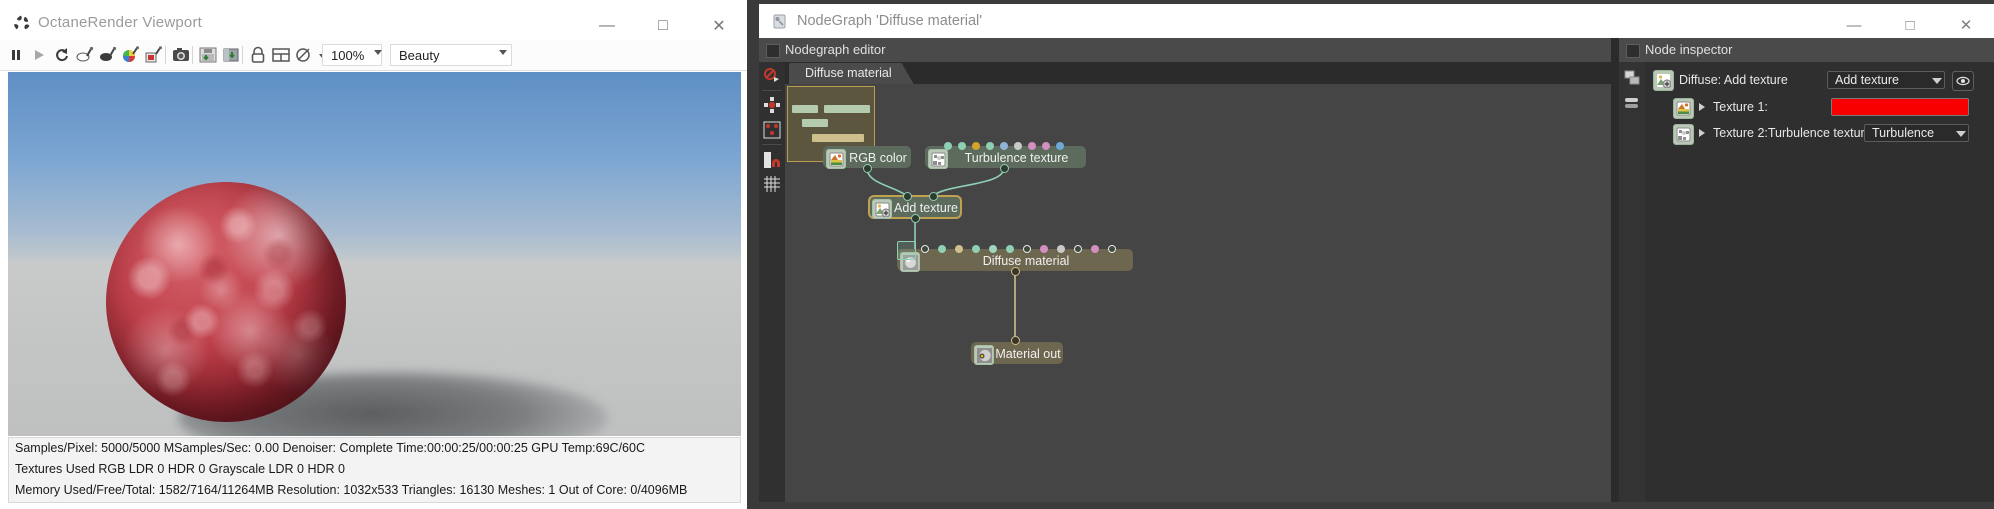 This screenshot has height=509, width=1994. What do you see at coordinates (1854, 25) in the screenshot?
I see `nodegraph-minimize-button: —` at bounding box center [1854, 25].